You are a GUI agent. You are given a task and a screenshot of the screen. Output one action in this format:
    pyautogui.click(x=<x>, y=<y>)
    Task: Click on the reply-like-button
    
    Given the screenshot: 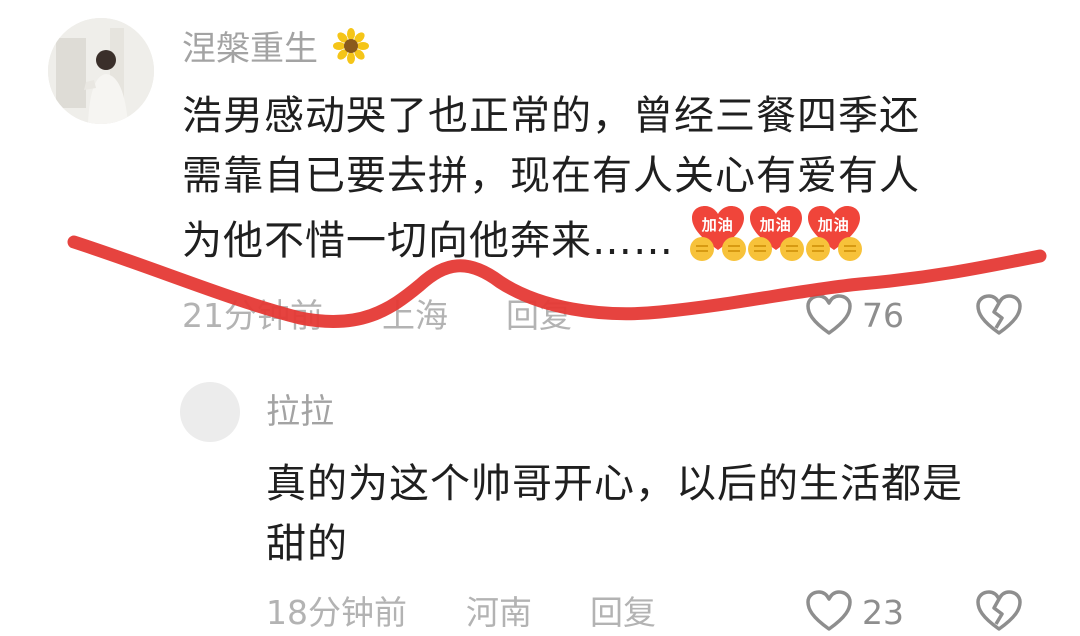 What is the action you would take?
    pyautogui.click(x=829, y=613)
    